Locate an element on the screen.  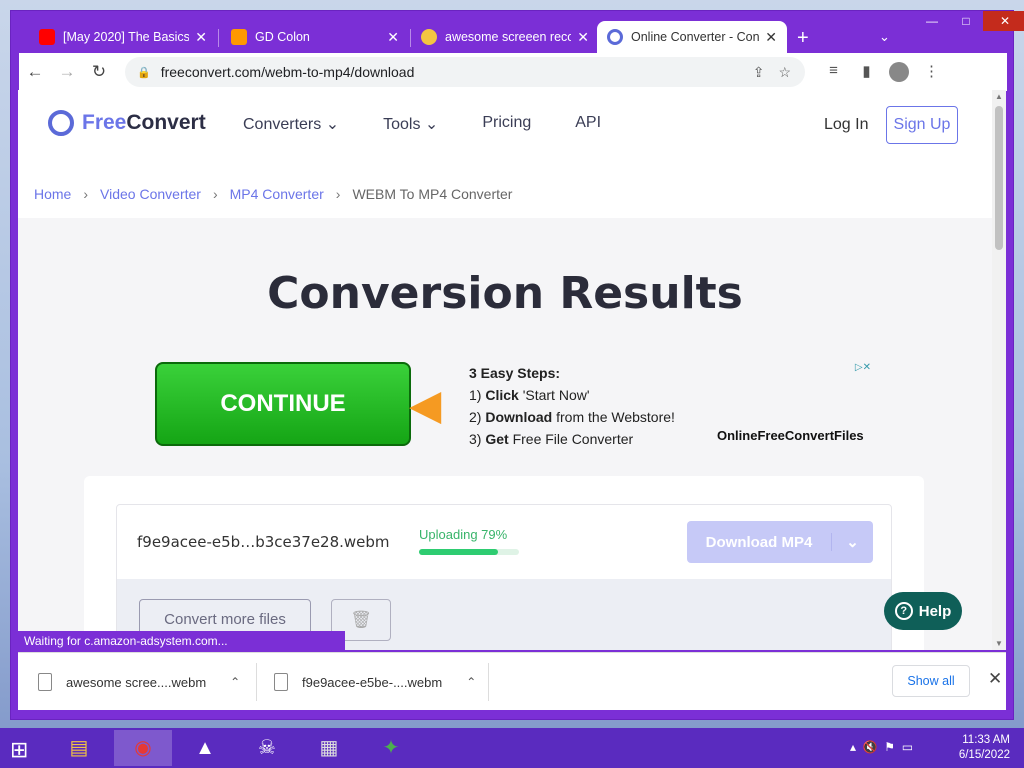
window-controls: — □ ✕ is located at coordinates (969, 21).